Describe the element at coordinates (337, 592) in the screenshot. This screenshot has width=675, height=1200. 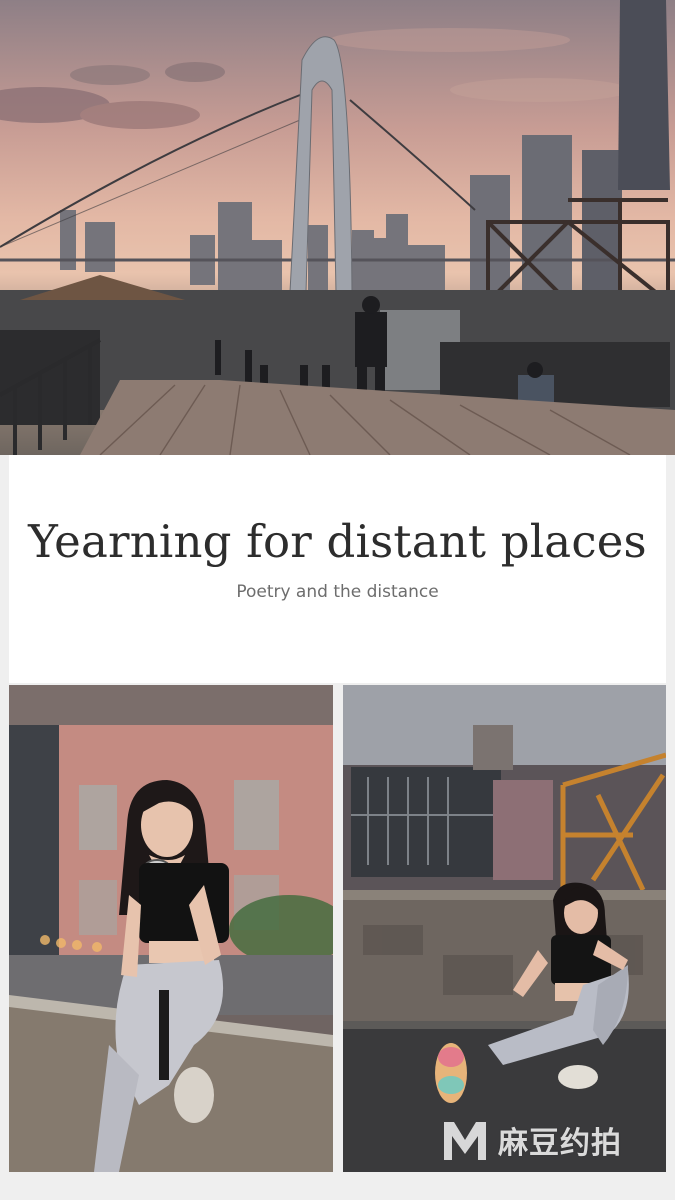
I see `page-subtitle: Poetry and the distance` at that location.